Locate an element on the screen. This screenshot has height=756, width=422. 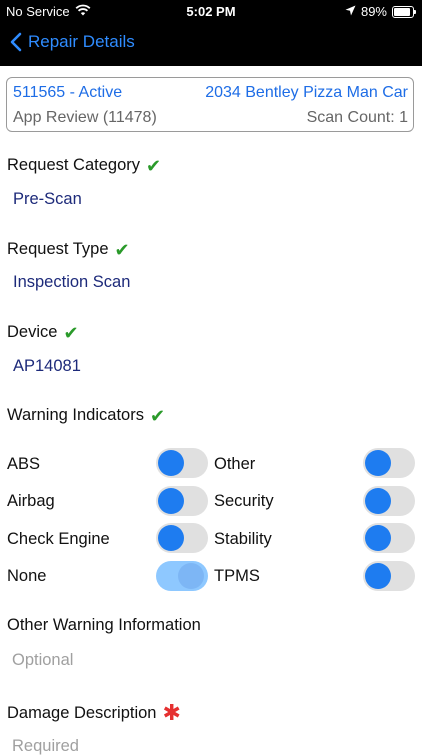
damage-description-input: Required is located at coordinates (45, 746).